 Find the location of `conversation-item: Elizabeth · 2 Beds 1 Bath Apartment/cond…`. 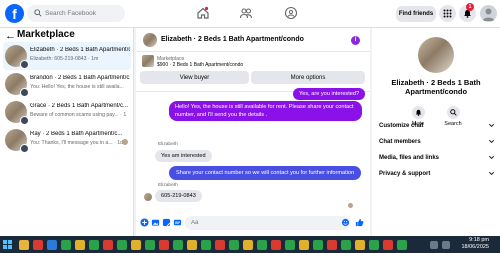

conversation-item: Elizabeth · 2 Beds 1 Bath Apartment/cond… is located at coordinates (67, 56).